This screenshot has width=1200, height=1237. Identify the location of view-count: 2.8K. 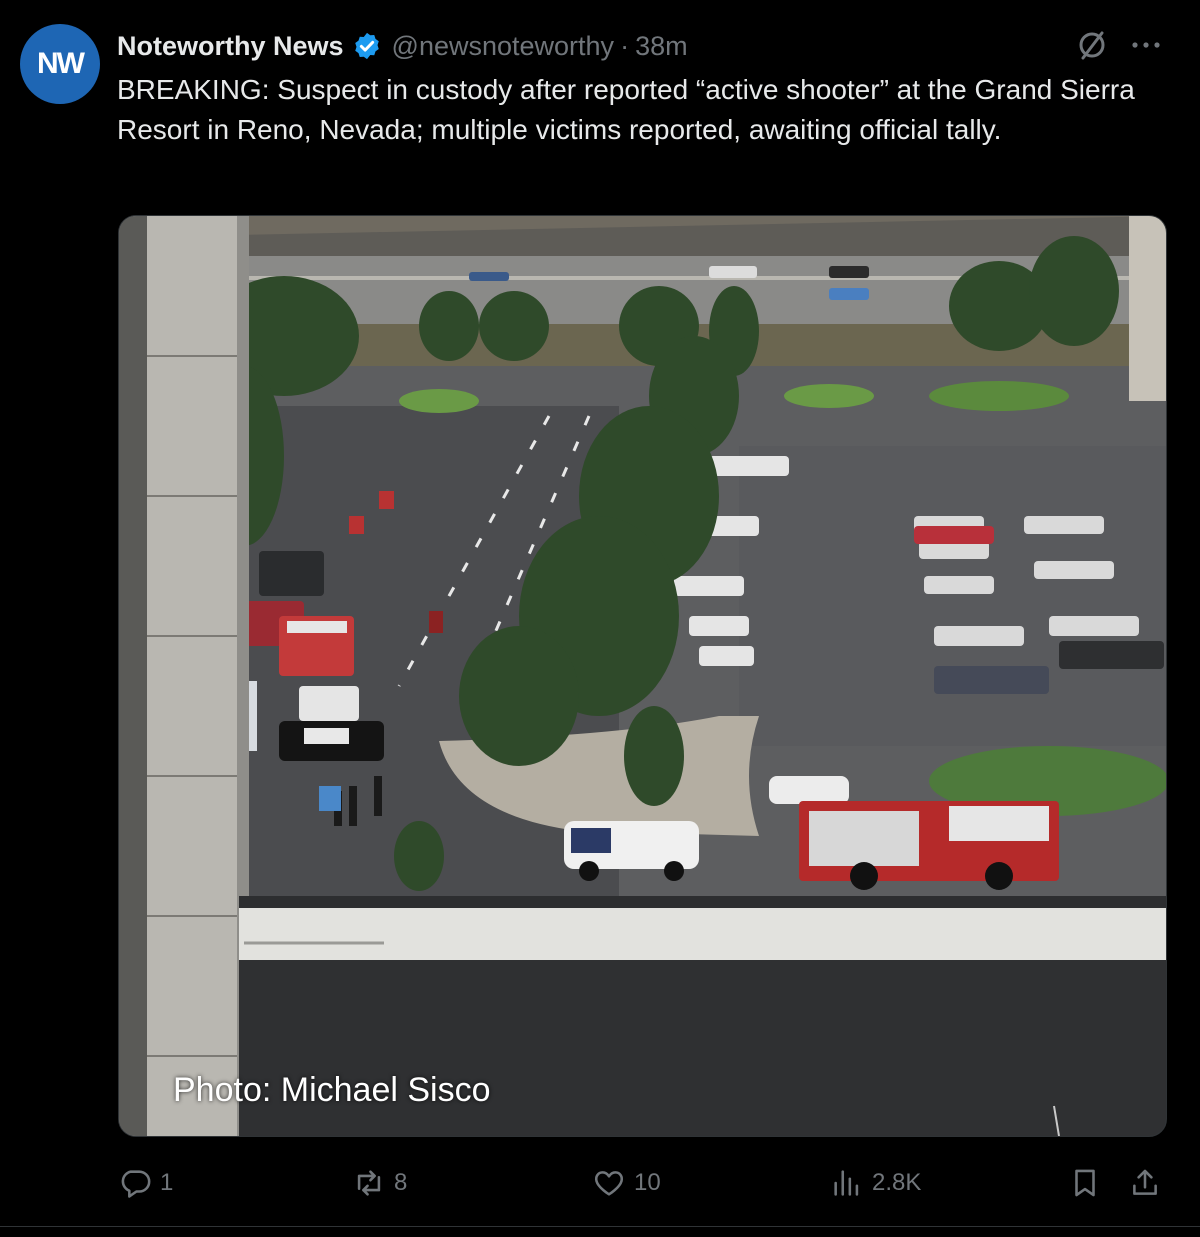
(897, 1182).